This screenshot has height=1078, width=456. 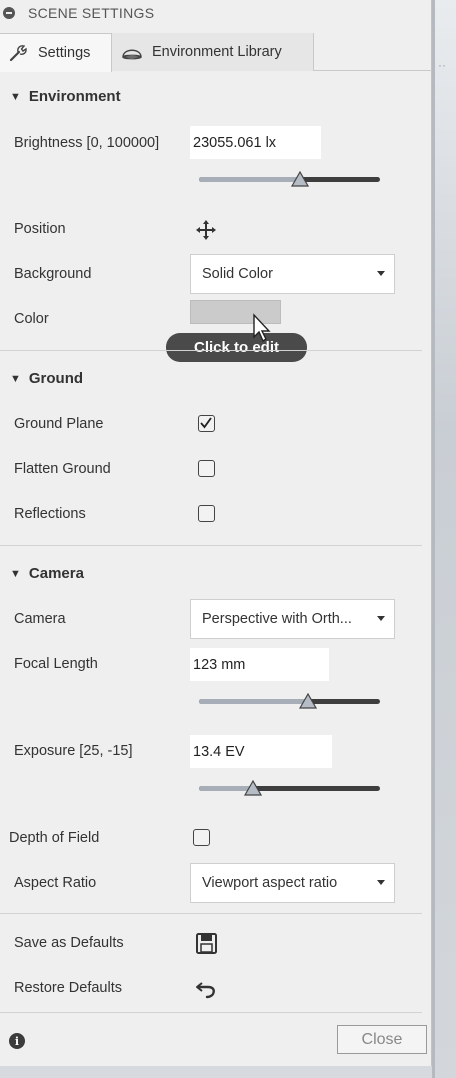 I want to click on flatten-ground-label: Flatten Ground, so click(x=62, y=469).